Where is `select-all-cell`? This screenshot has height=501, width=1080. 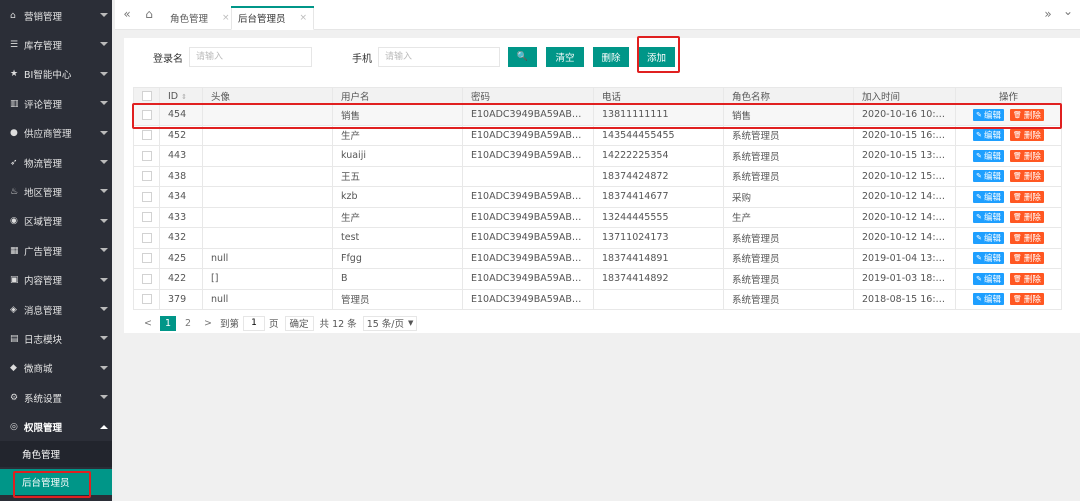 select-all-cell is located at coordinates (146, 96).